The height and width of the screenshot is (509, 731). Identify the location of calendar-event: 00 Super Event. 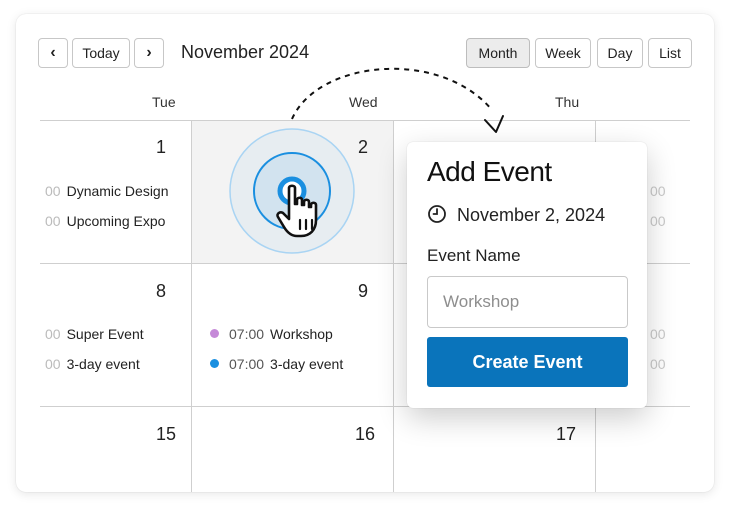
(94, 334).